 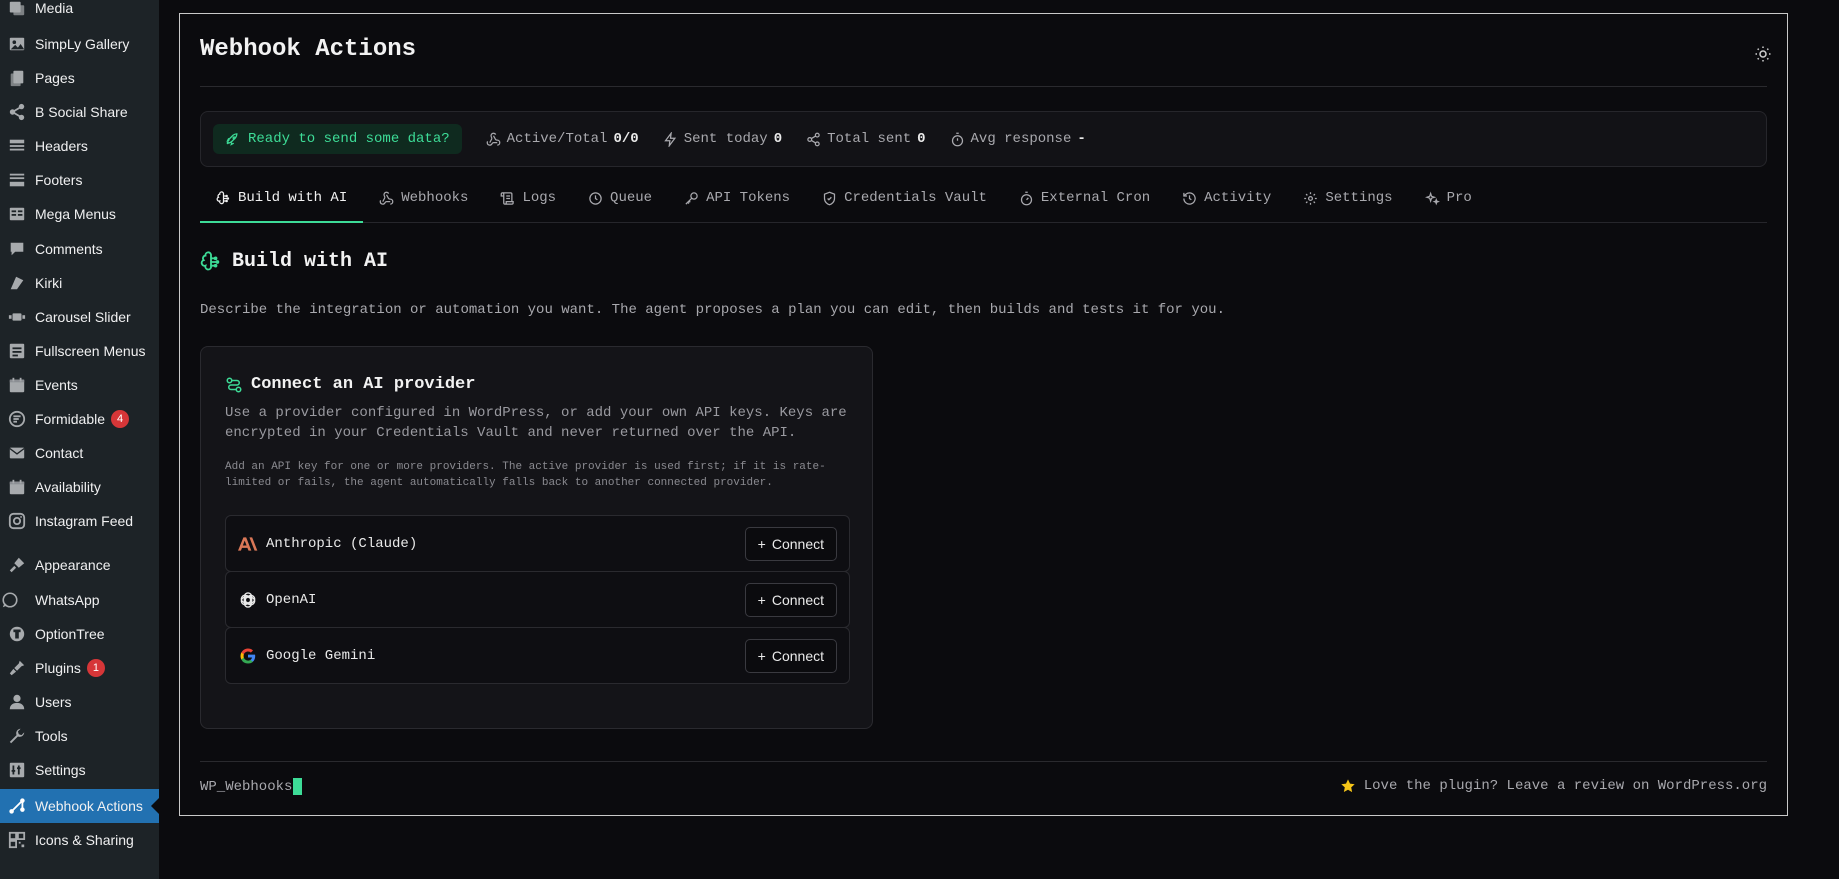 I want to click on tab-api-tokens: API Tokens, so click(x=737, y=203).